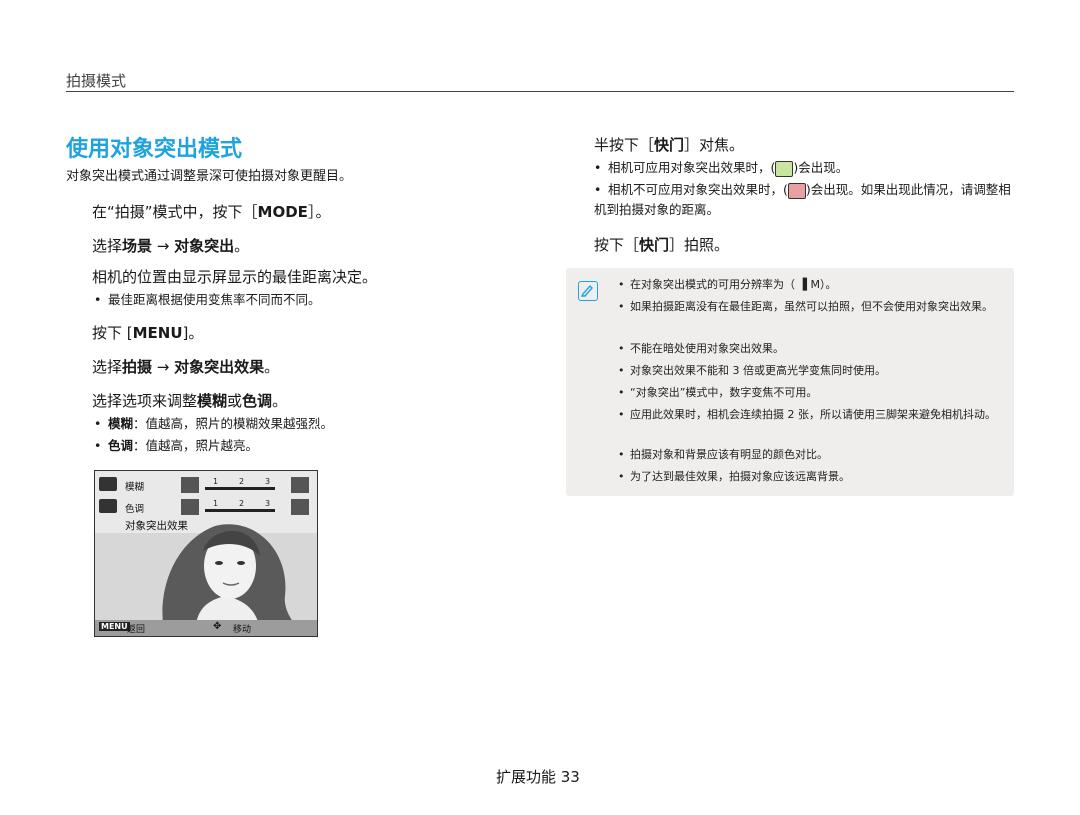 Image resolution: width=1080 pixels, height=815 pixels. Describe the element at coordinates (206, 508) in the screenshot. I see `tone-row: 色调 1 2 3` at that location.